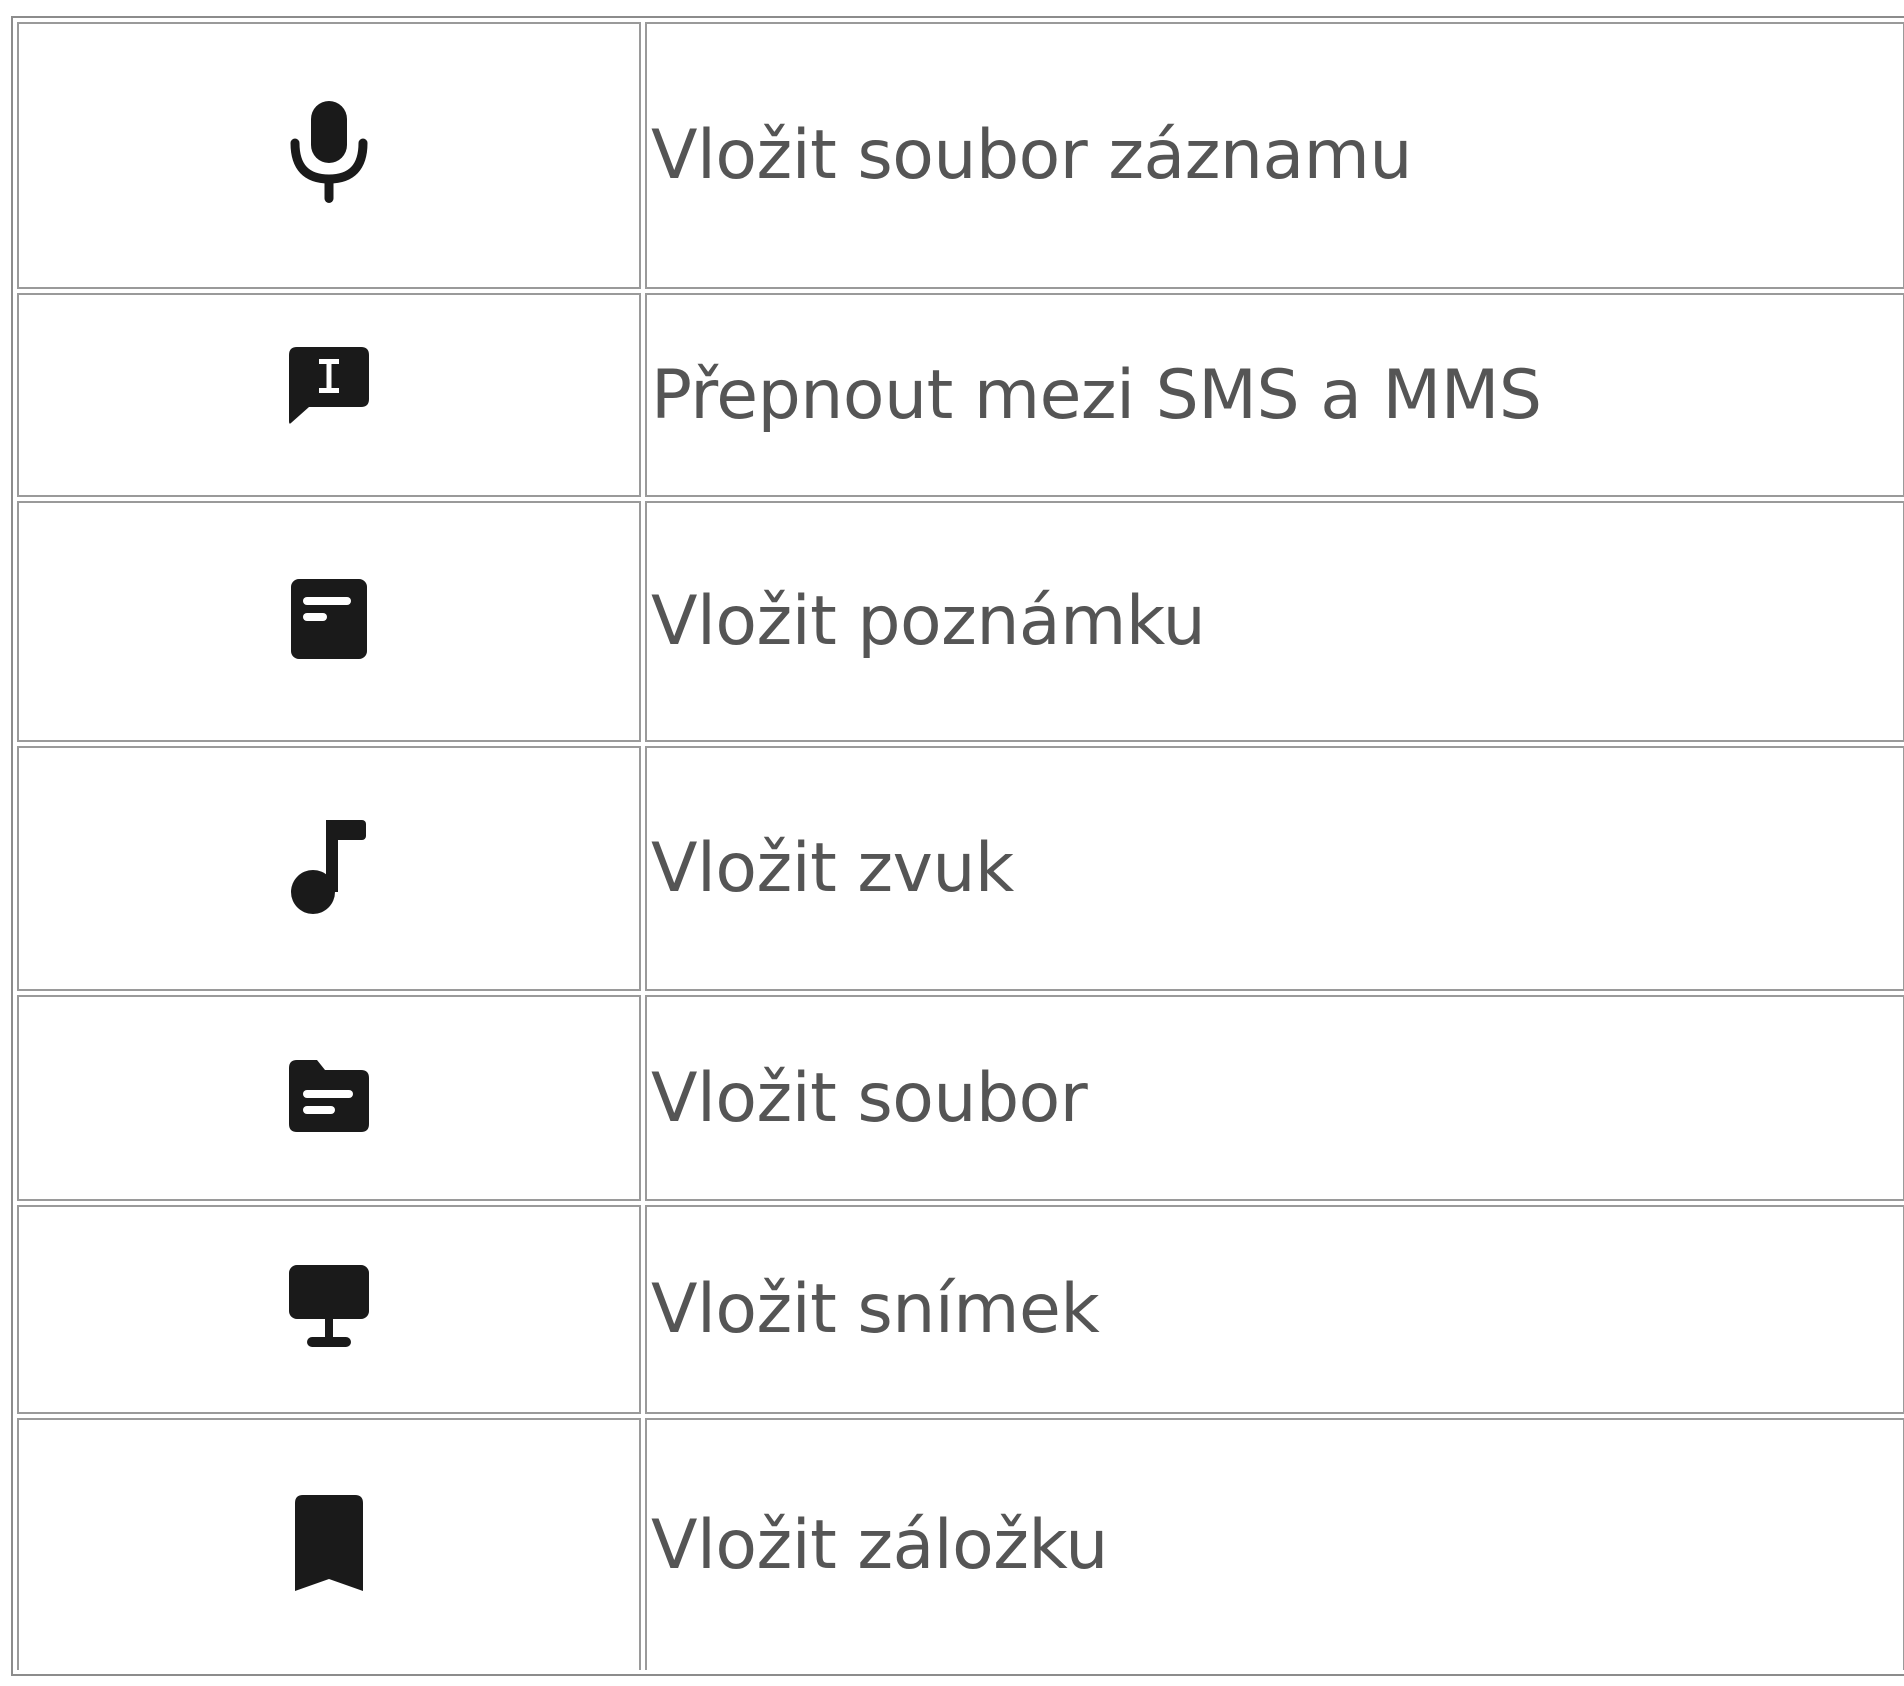  I want to click on note-icon, so click(329, 619).